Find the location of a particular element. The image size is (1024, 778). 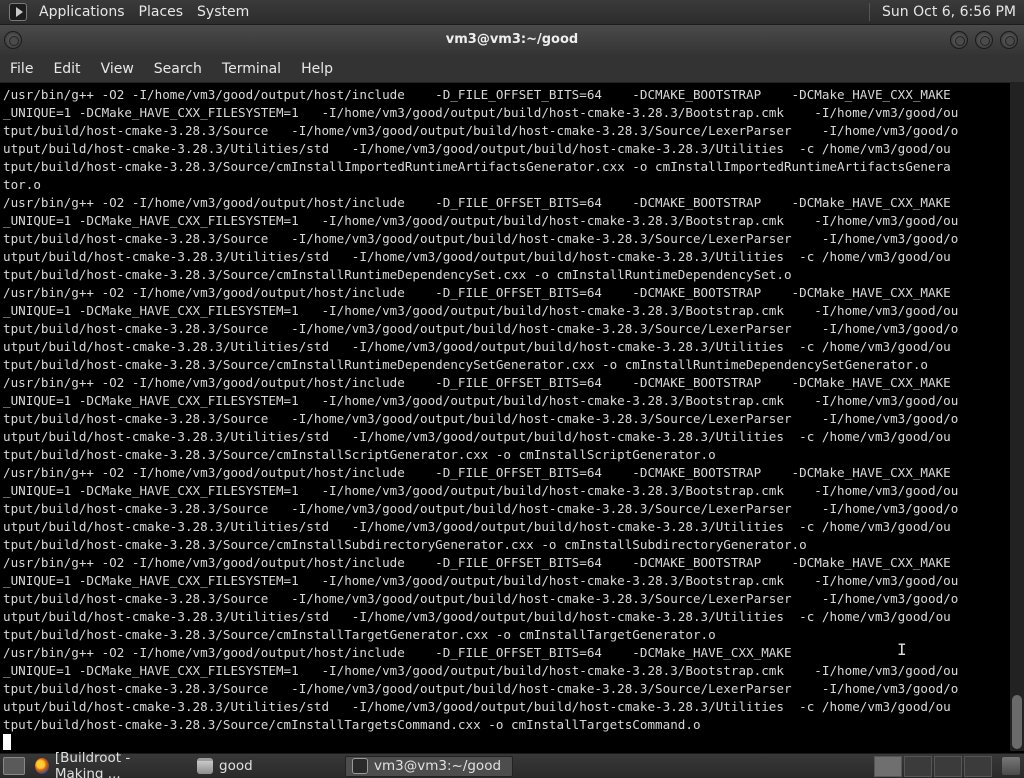

menu-search: Search is located at coordinates (178, 69).